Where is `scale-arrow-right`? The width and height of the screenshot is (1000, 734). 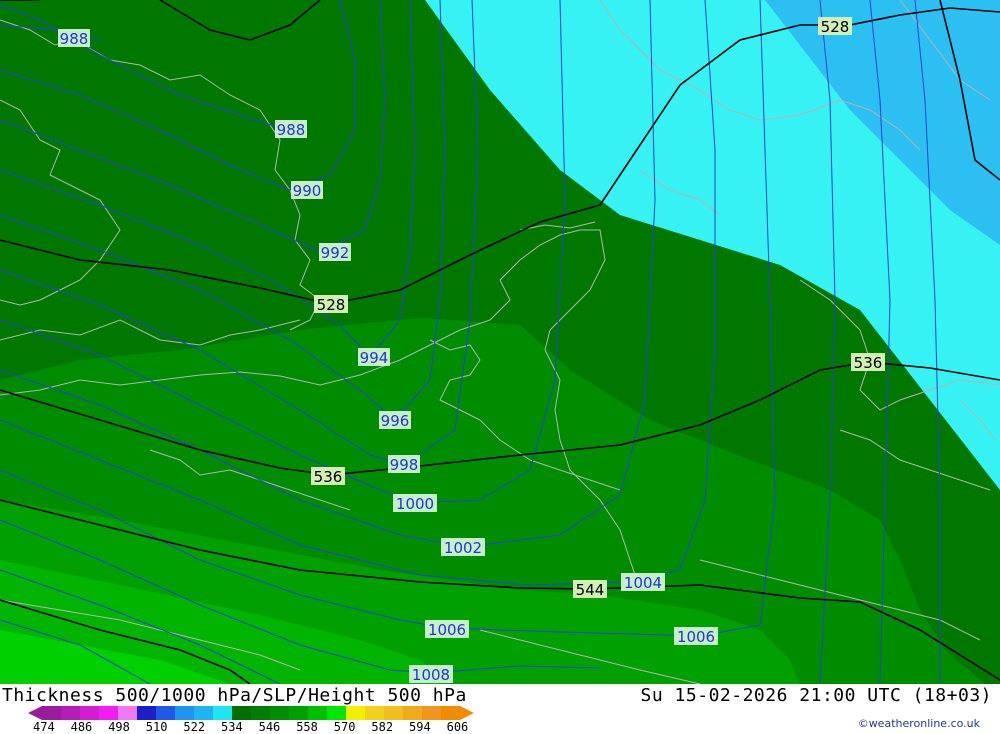
scale-arrow-right is located at coordinates (467, 713).